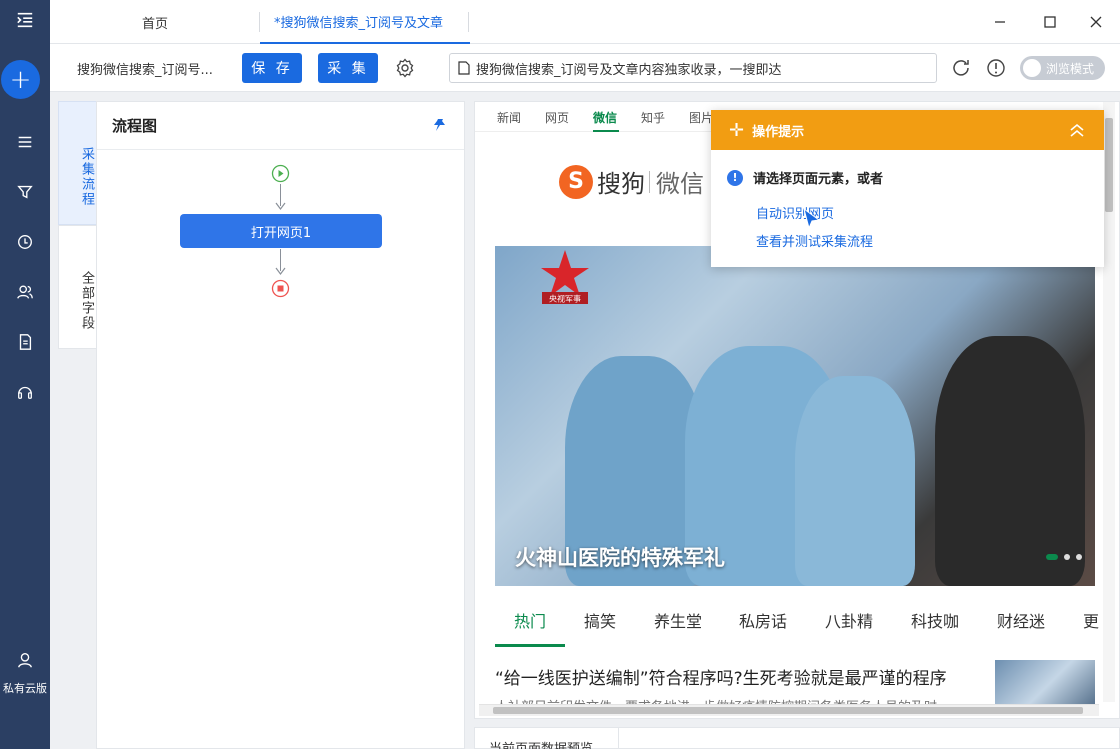 Image resolution: width=1120 pixels, height=749 pixels. Describe the element at coordinates (649, 181) in the screenshot. I see `logo-divider` at that location.